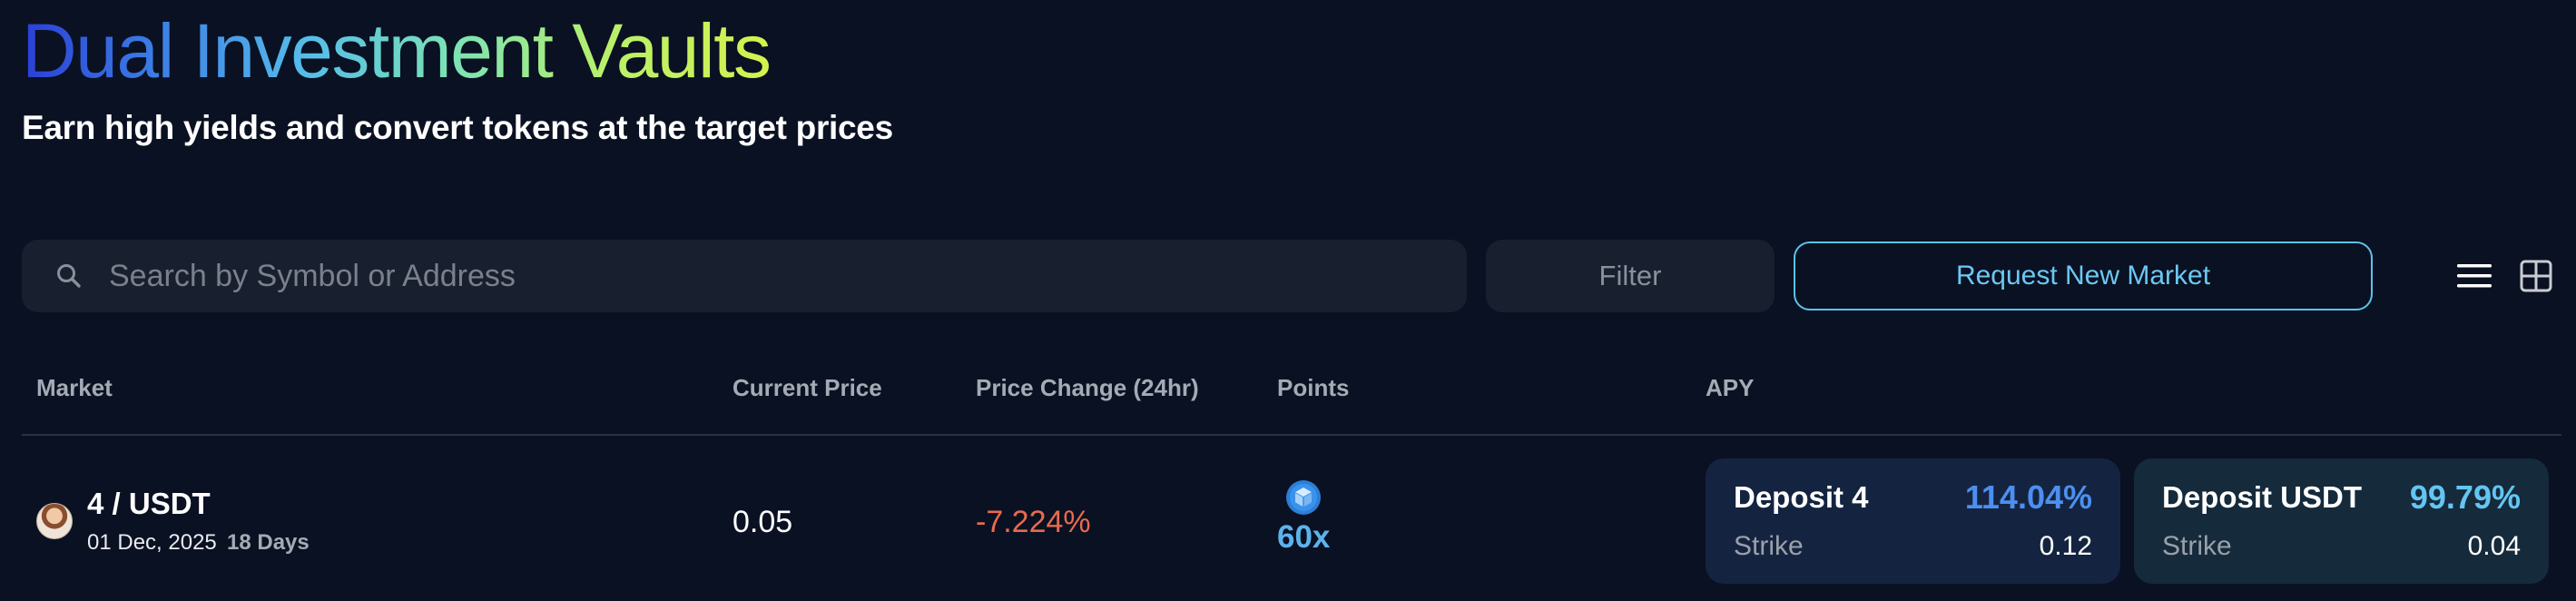 The image size is (2576, 601). What do you see at coordinates (1304, 537) in the screenshot?
I see `points-multiplier: 60x` at bounding box center [1304, 537].